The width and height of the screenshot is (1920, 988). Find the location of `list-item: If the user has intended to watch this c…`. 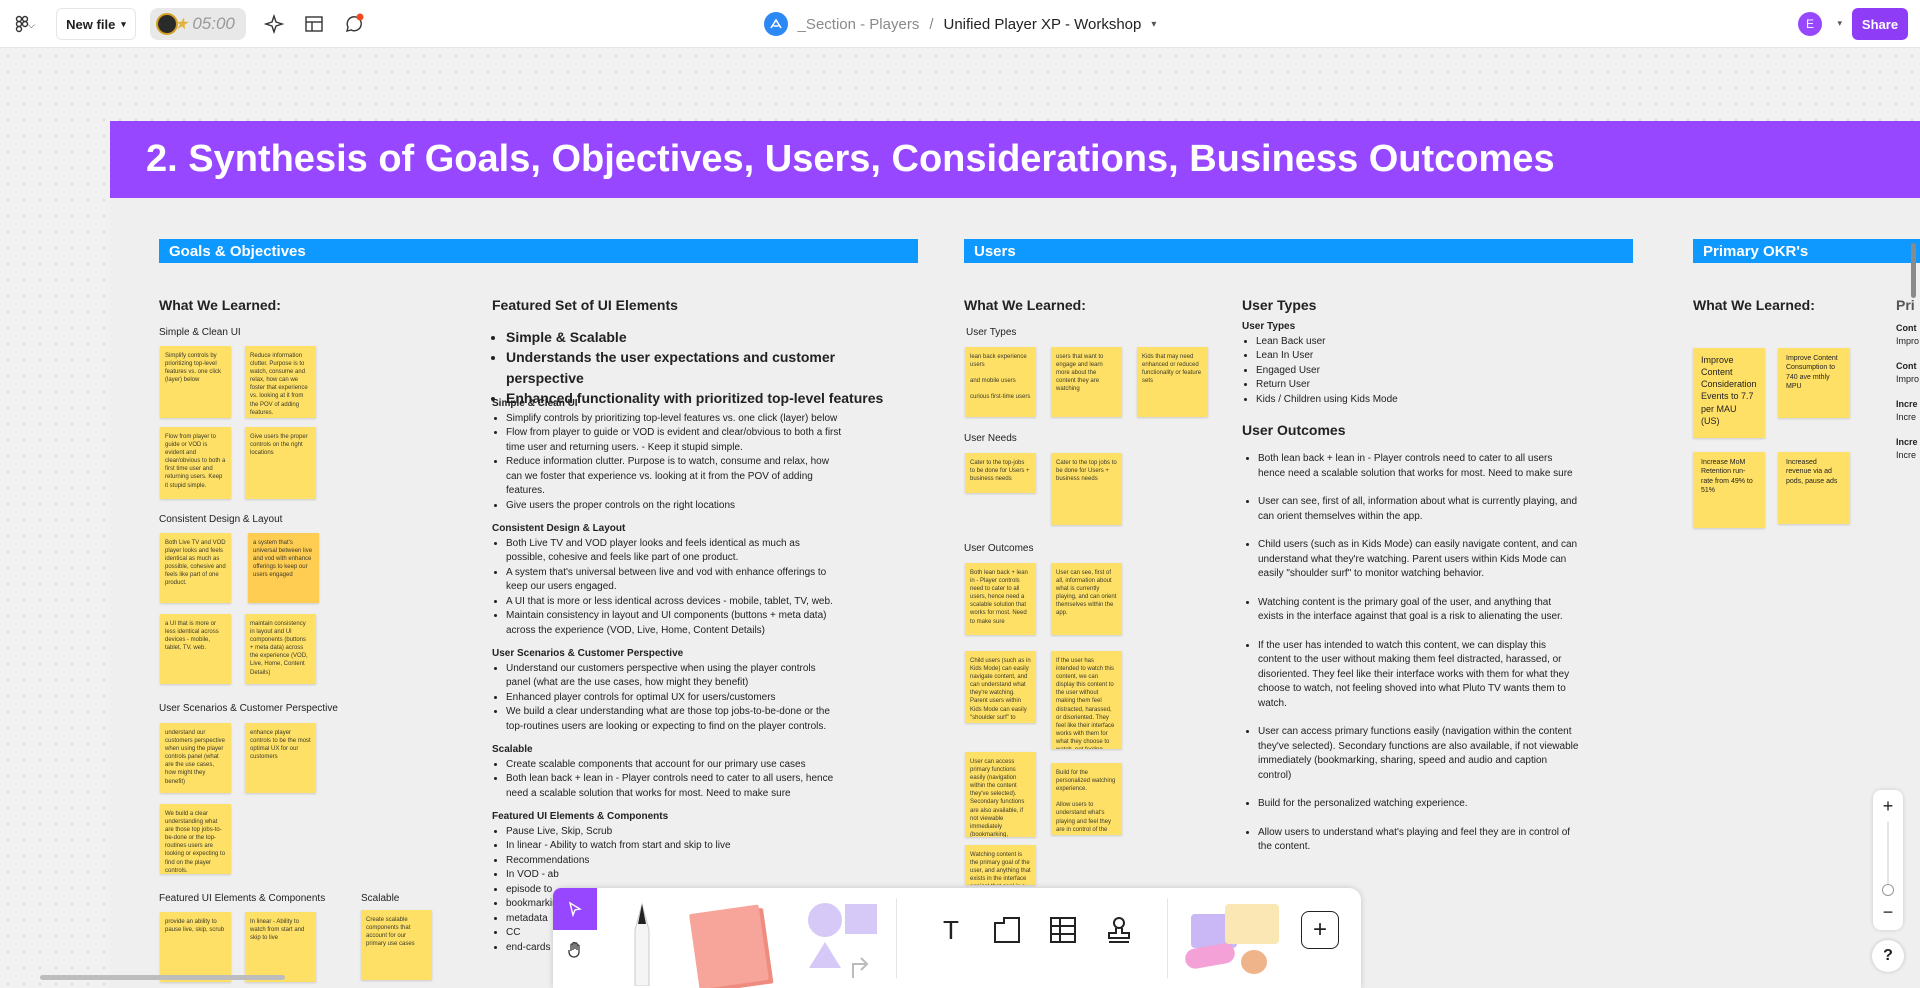

list-item: If the user has intended to watch this c… is located at coordinates (1418, 675).